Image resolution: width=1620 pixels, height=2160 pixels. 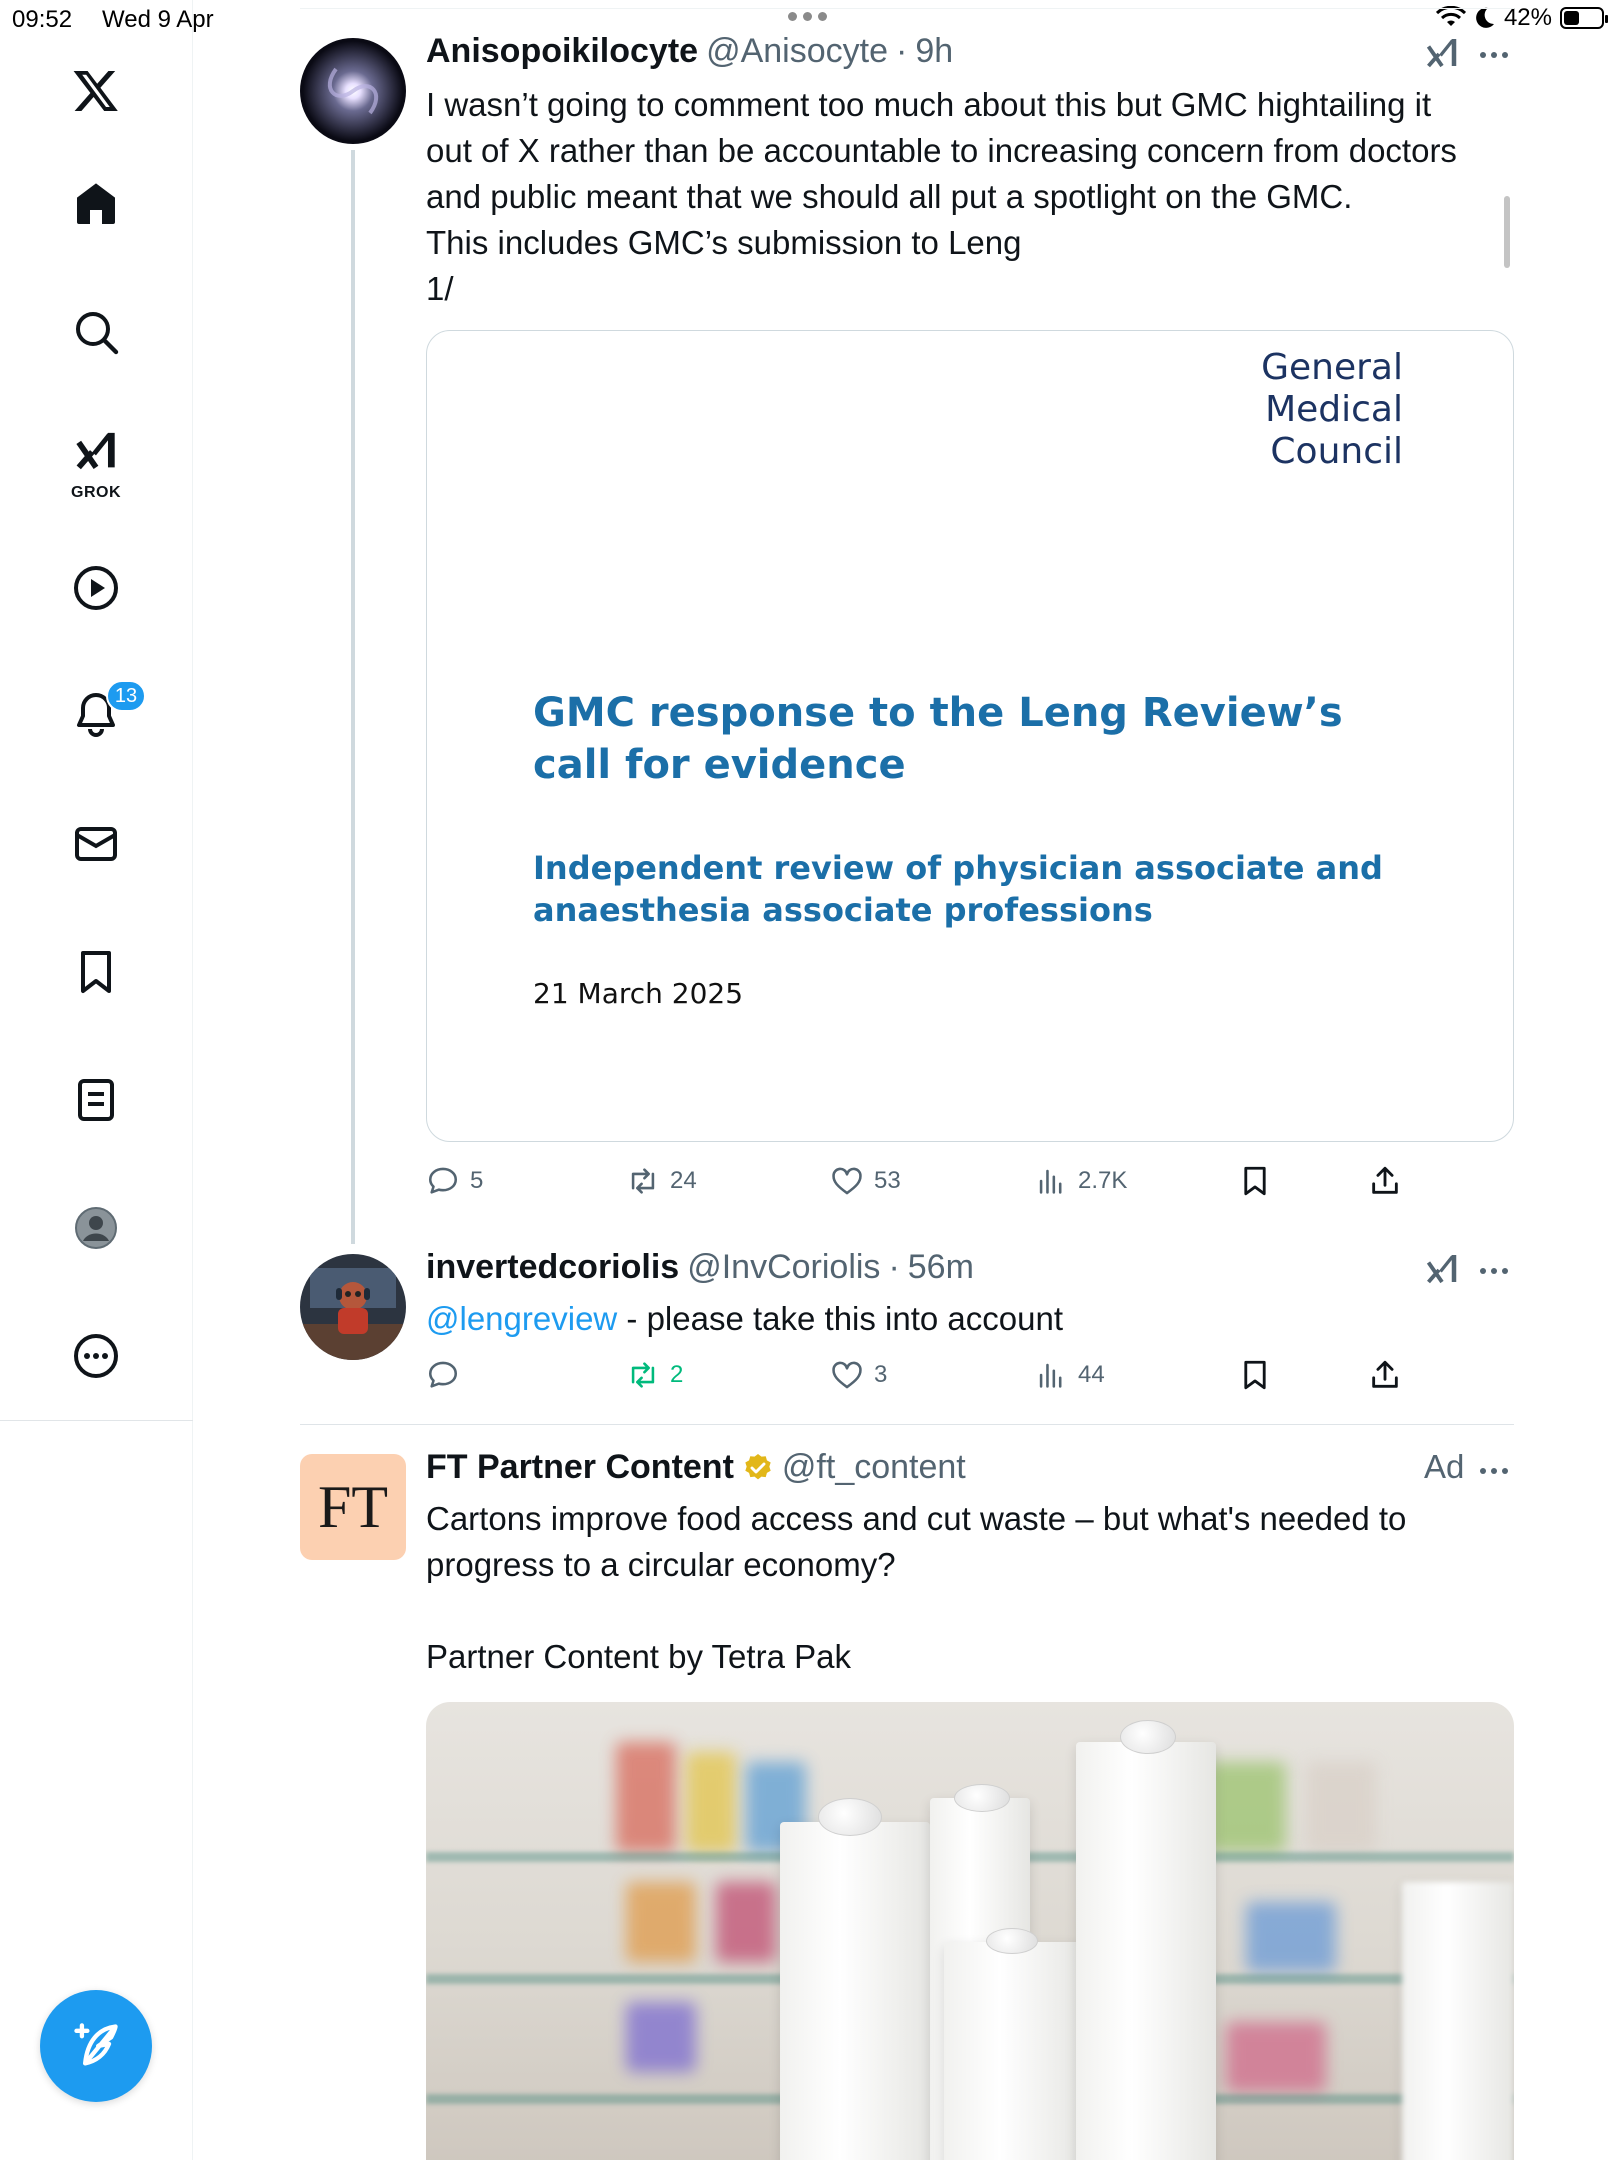 I want to click on like-button: 3, so click(x=858, y=1375).